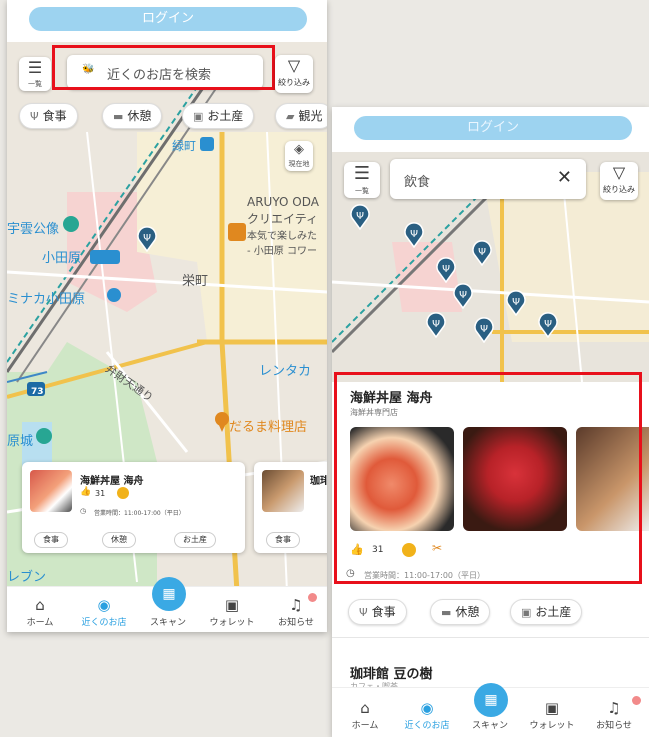 Image resolution: width=649 pixels, height=737 pixels. Describe the element at coordinates (139, 513) in the screenshot. I see `shop-hours: 営業時間：11:00-17:00（平日）` at that location.